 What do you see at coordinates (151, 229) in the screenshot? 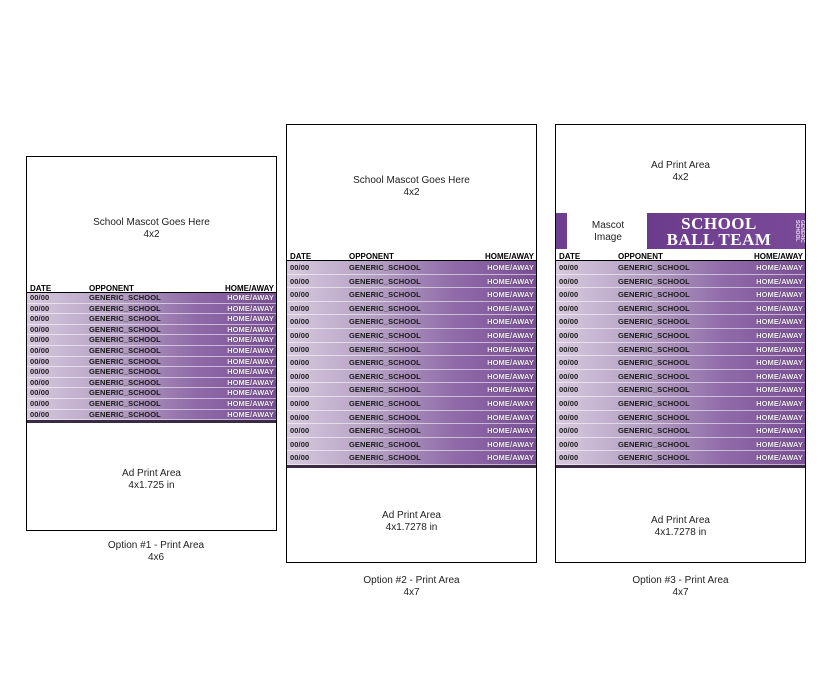
I see `mascot-placeholder: School Mascot Goes Here 4x2` at bounding box center [151, 229].